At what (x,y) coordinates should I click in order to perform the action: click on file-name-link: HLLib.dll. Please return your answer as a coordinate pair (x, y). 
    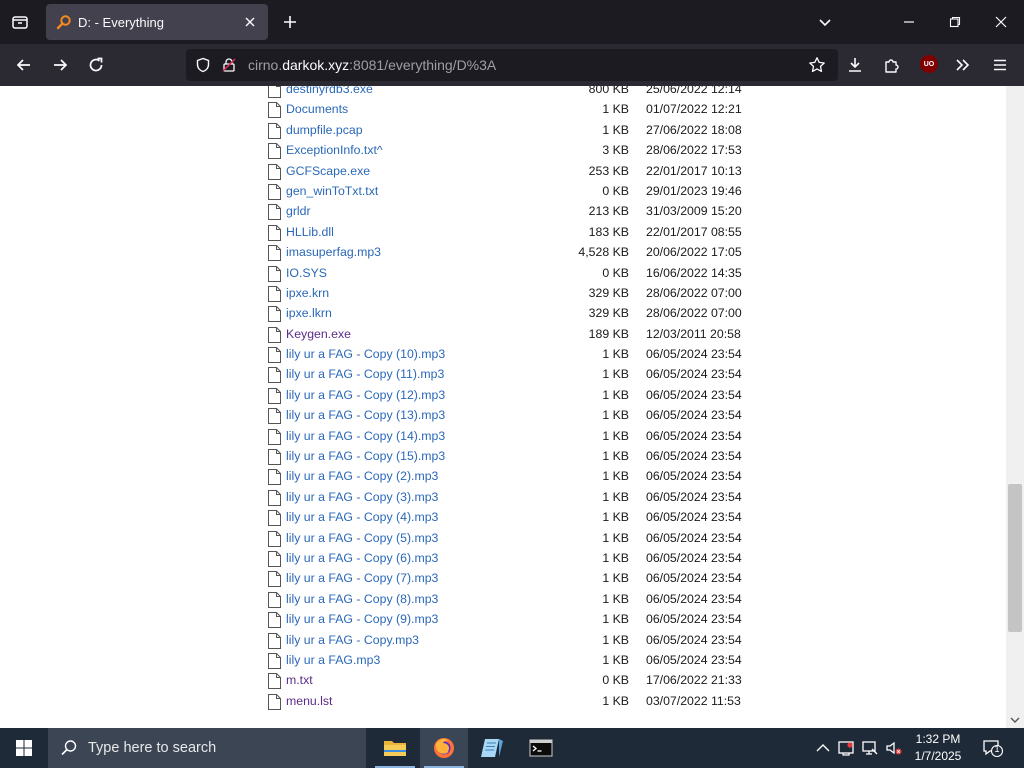
    Looking at the image, I should click on (310, 232).